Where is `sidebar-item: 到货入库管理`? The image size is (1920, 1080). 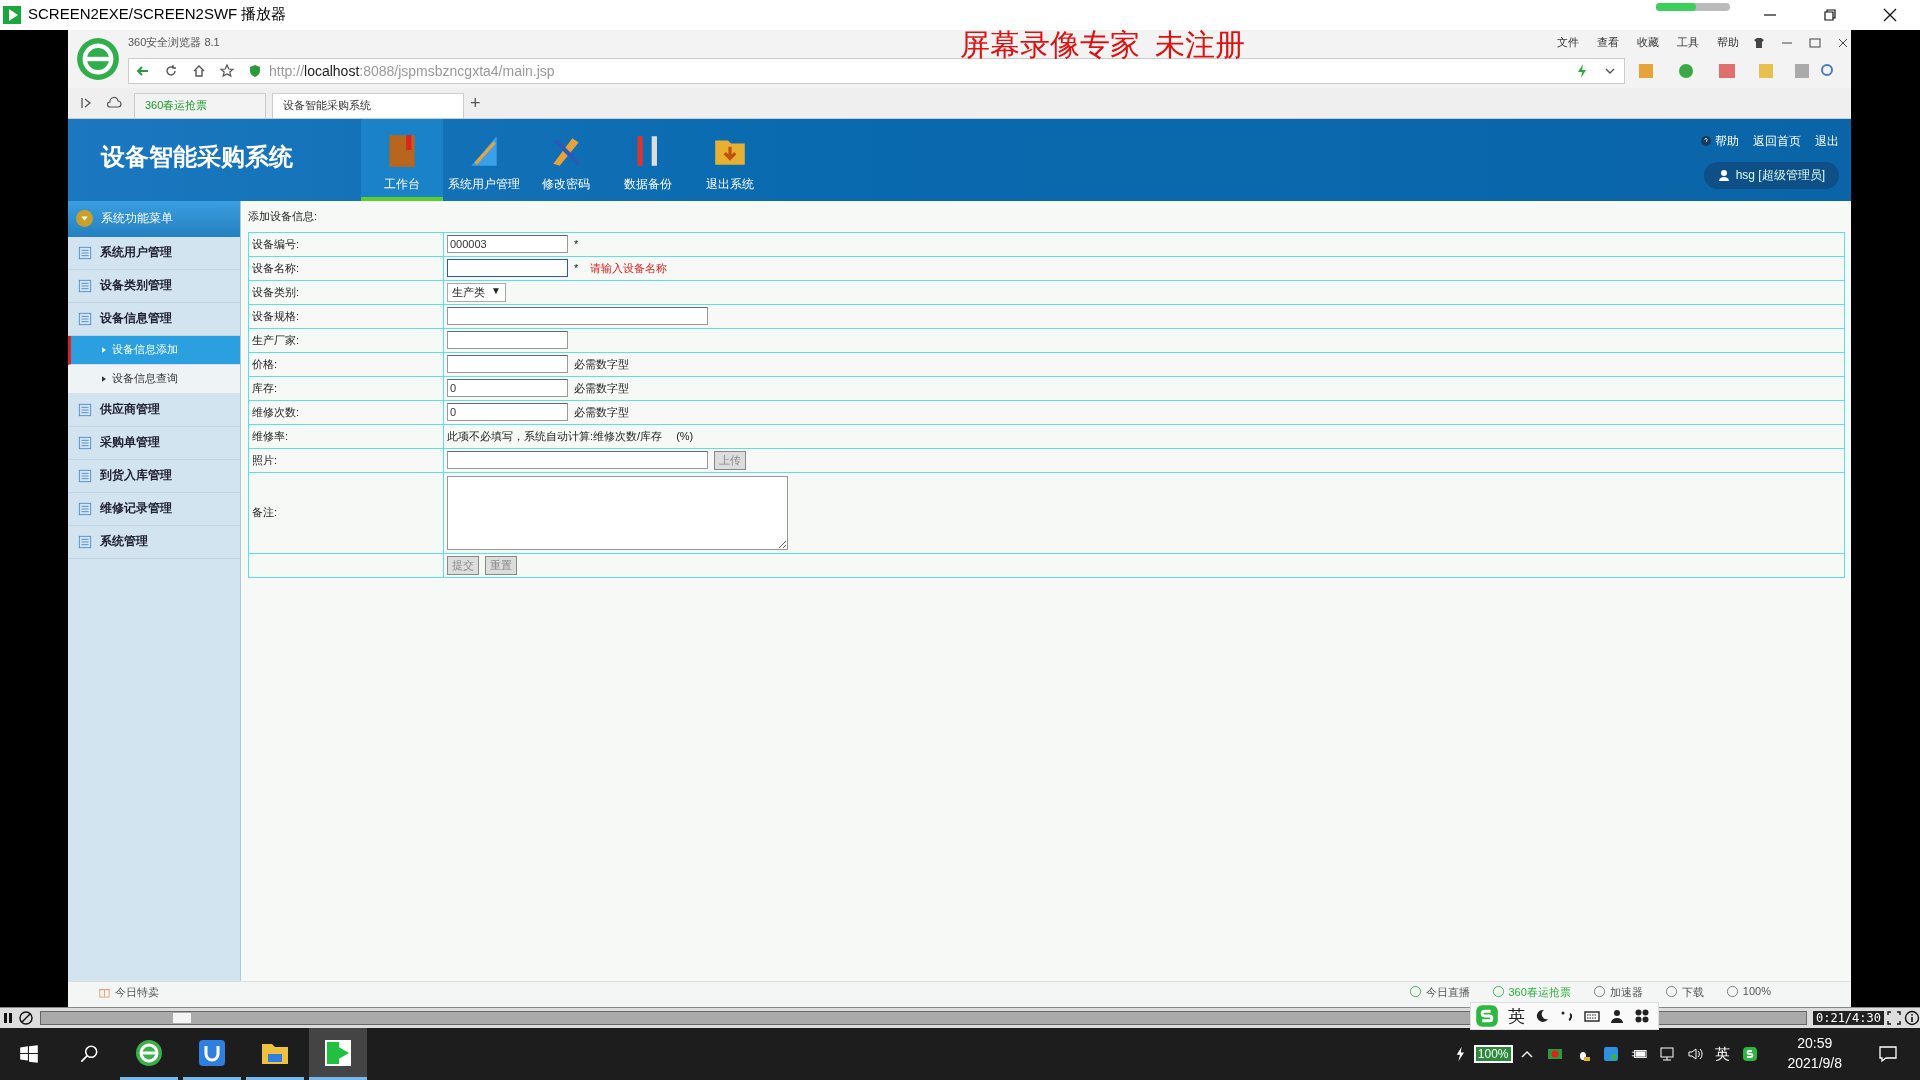
sidebar-item: 到货入库管理 is located at coordinates (154, 476).